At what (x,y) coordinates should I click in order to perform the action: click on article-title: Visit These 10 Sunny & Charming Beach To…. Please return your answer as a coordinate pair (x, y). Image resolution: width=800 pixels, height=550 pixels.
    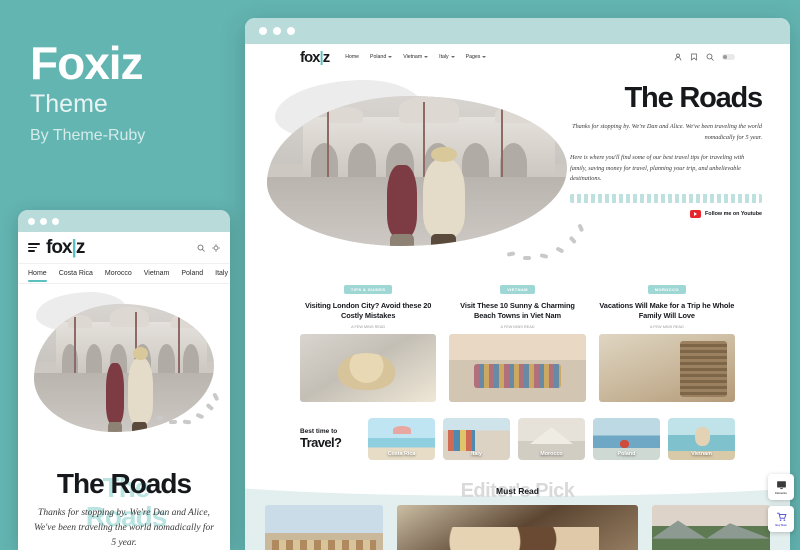
    Looking at the image, I should click on (517, 311).